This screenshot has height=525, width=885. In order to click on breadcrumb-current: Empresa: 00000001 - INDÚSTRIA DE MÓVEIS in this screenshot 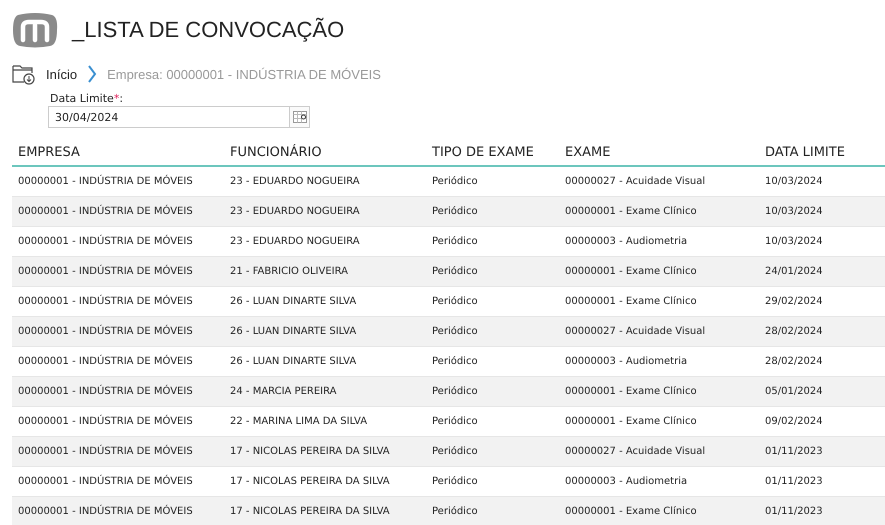, I will do `click(244, 74)`.